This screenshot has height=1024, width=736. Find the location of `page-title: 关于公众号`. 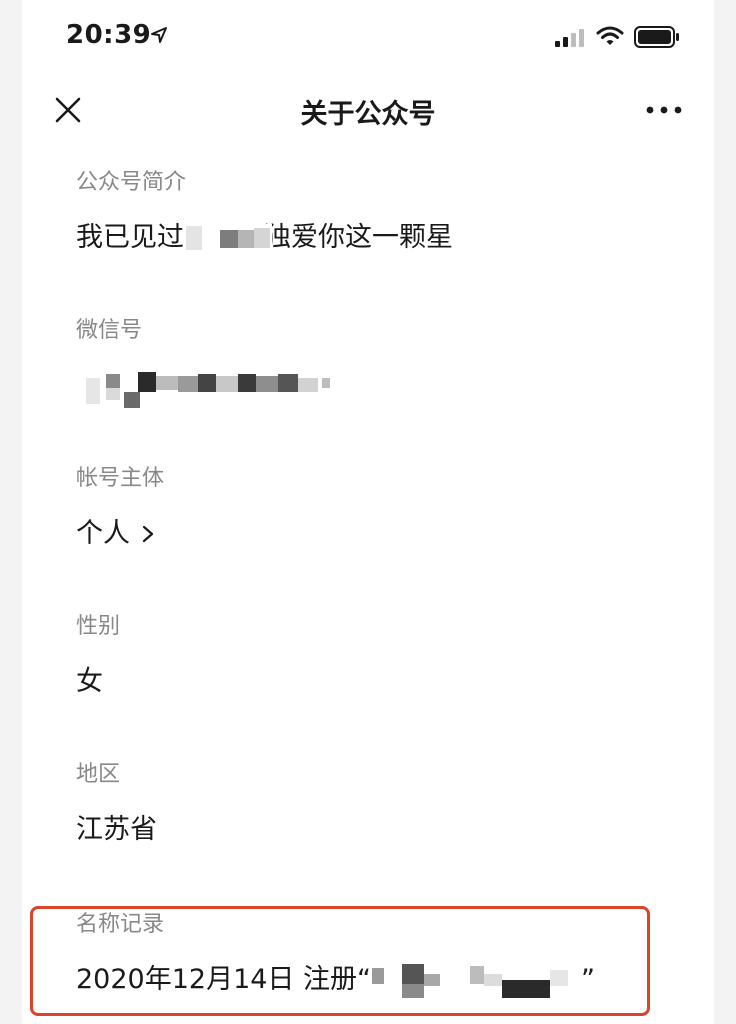

page-title: 关于公众号 is located at coordinates (368, 114).